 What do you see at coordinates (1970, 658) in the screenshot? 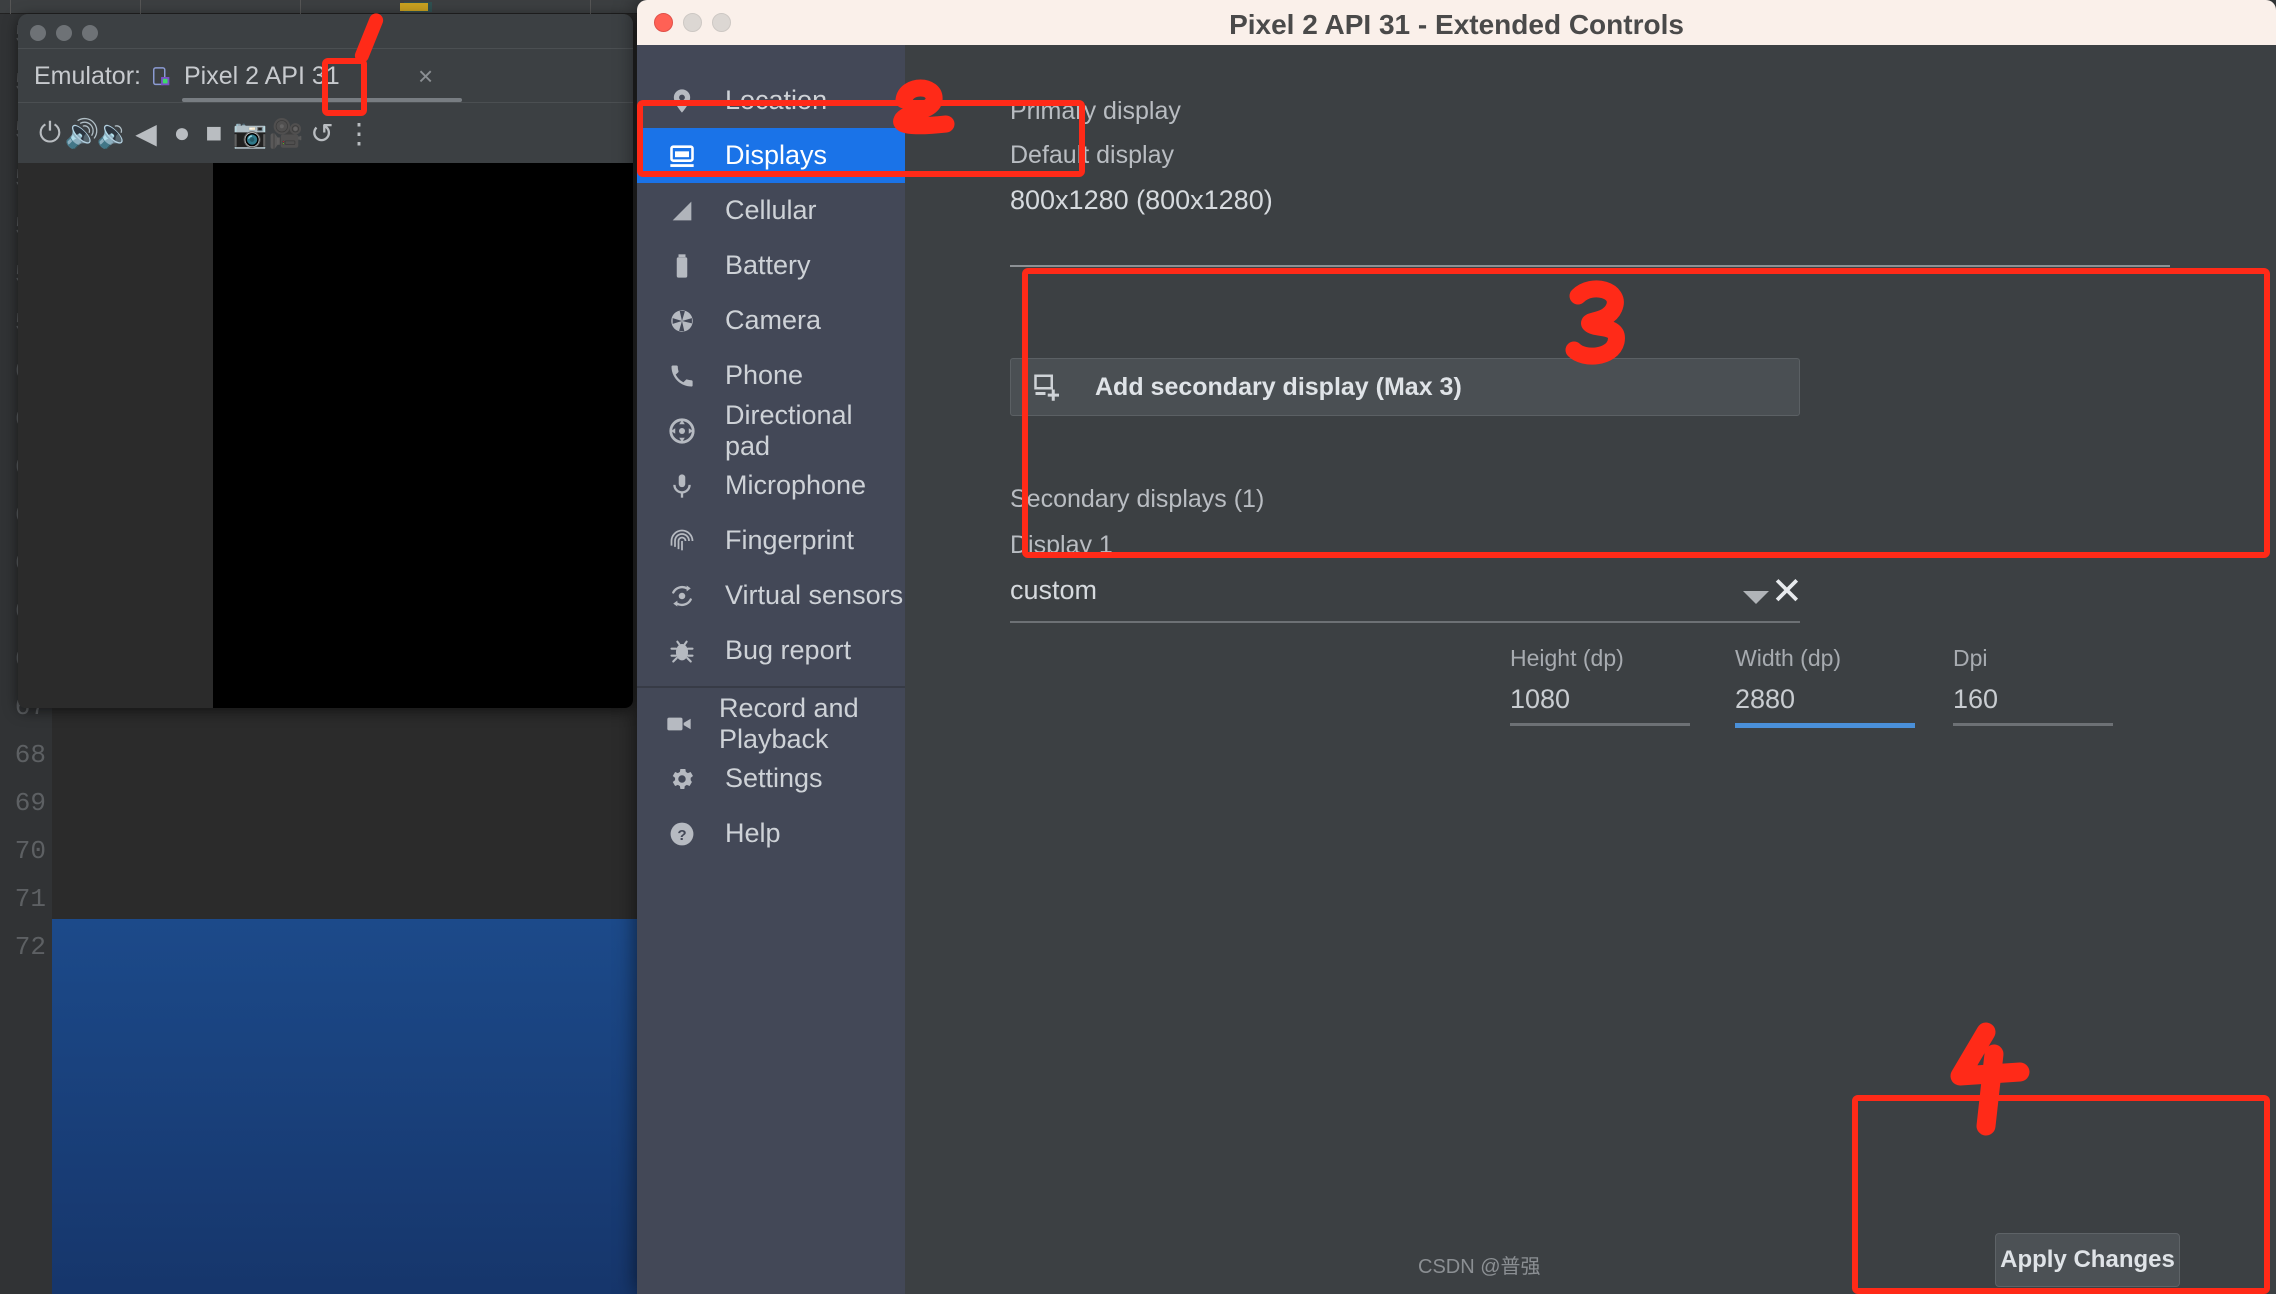
I see `dpi-label: Dpi` at bounding box center [1970, 658].